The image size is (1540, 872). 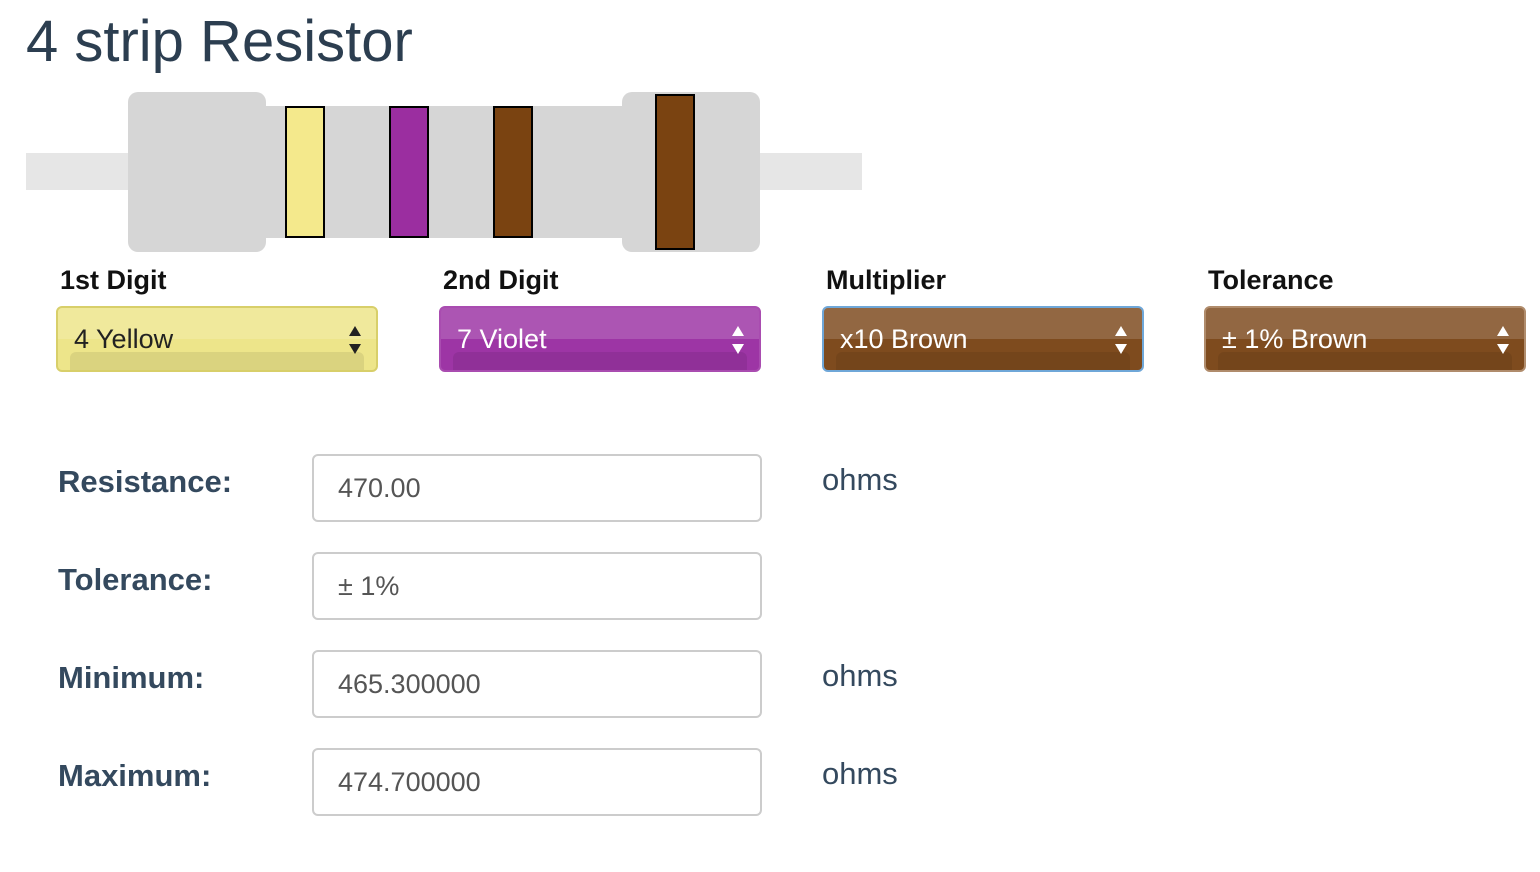 I want to click on first-digit-value: 4 Yellow, so click(x=124, y=339).